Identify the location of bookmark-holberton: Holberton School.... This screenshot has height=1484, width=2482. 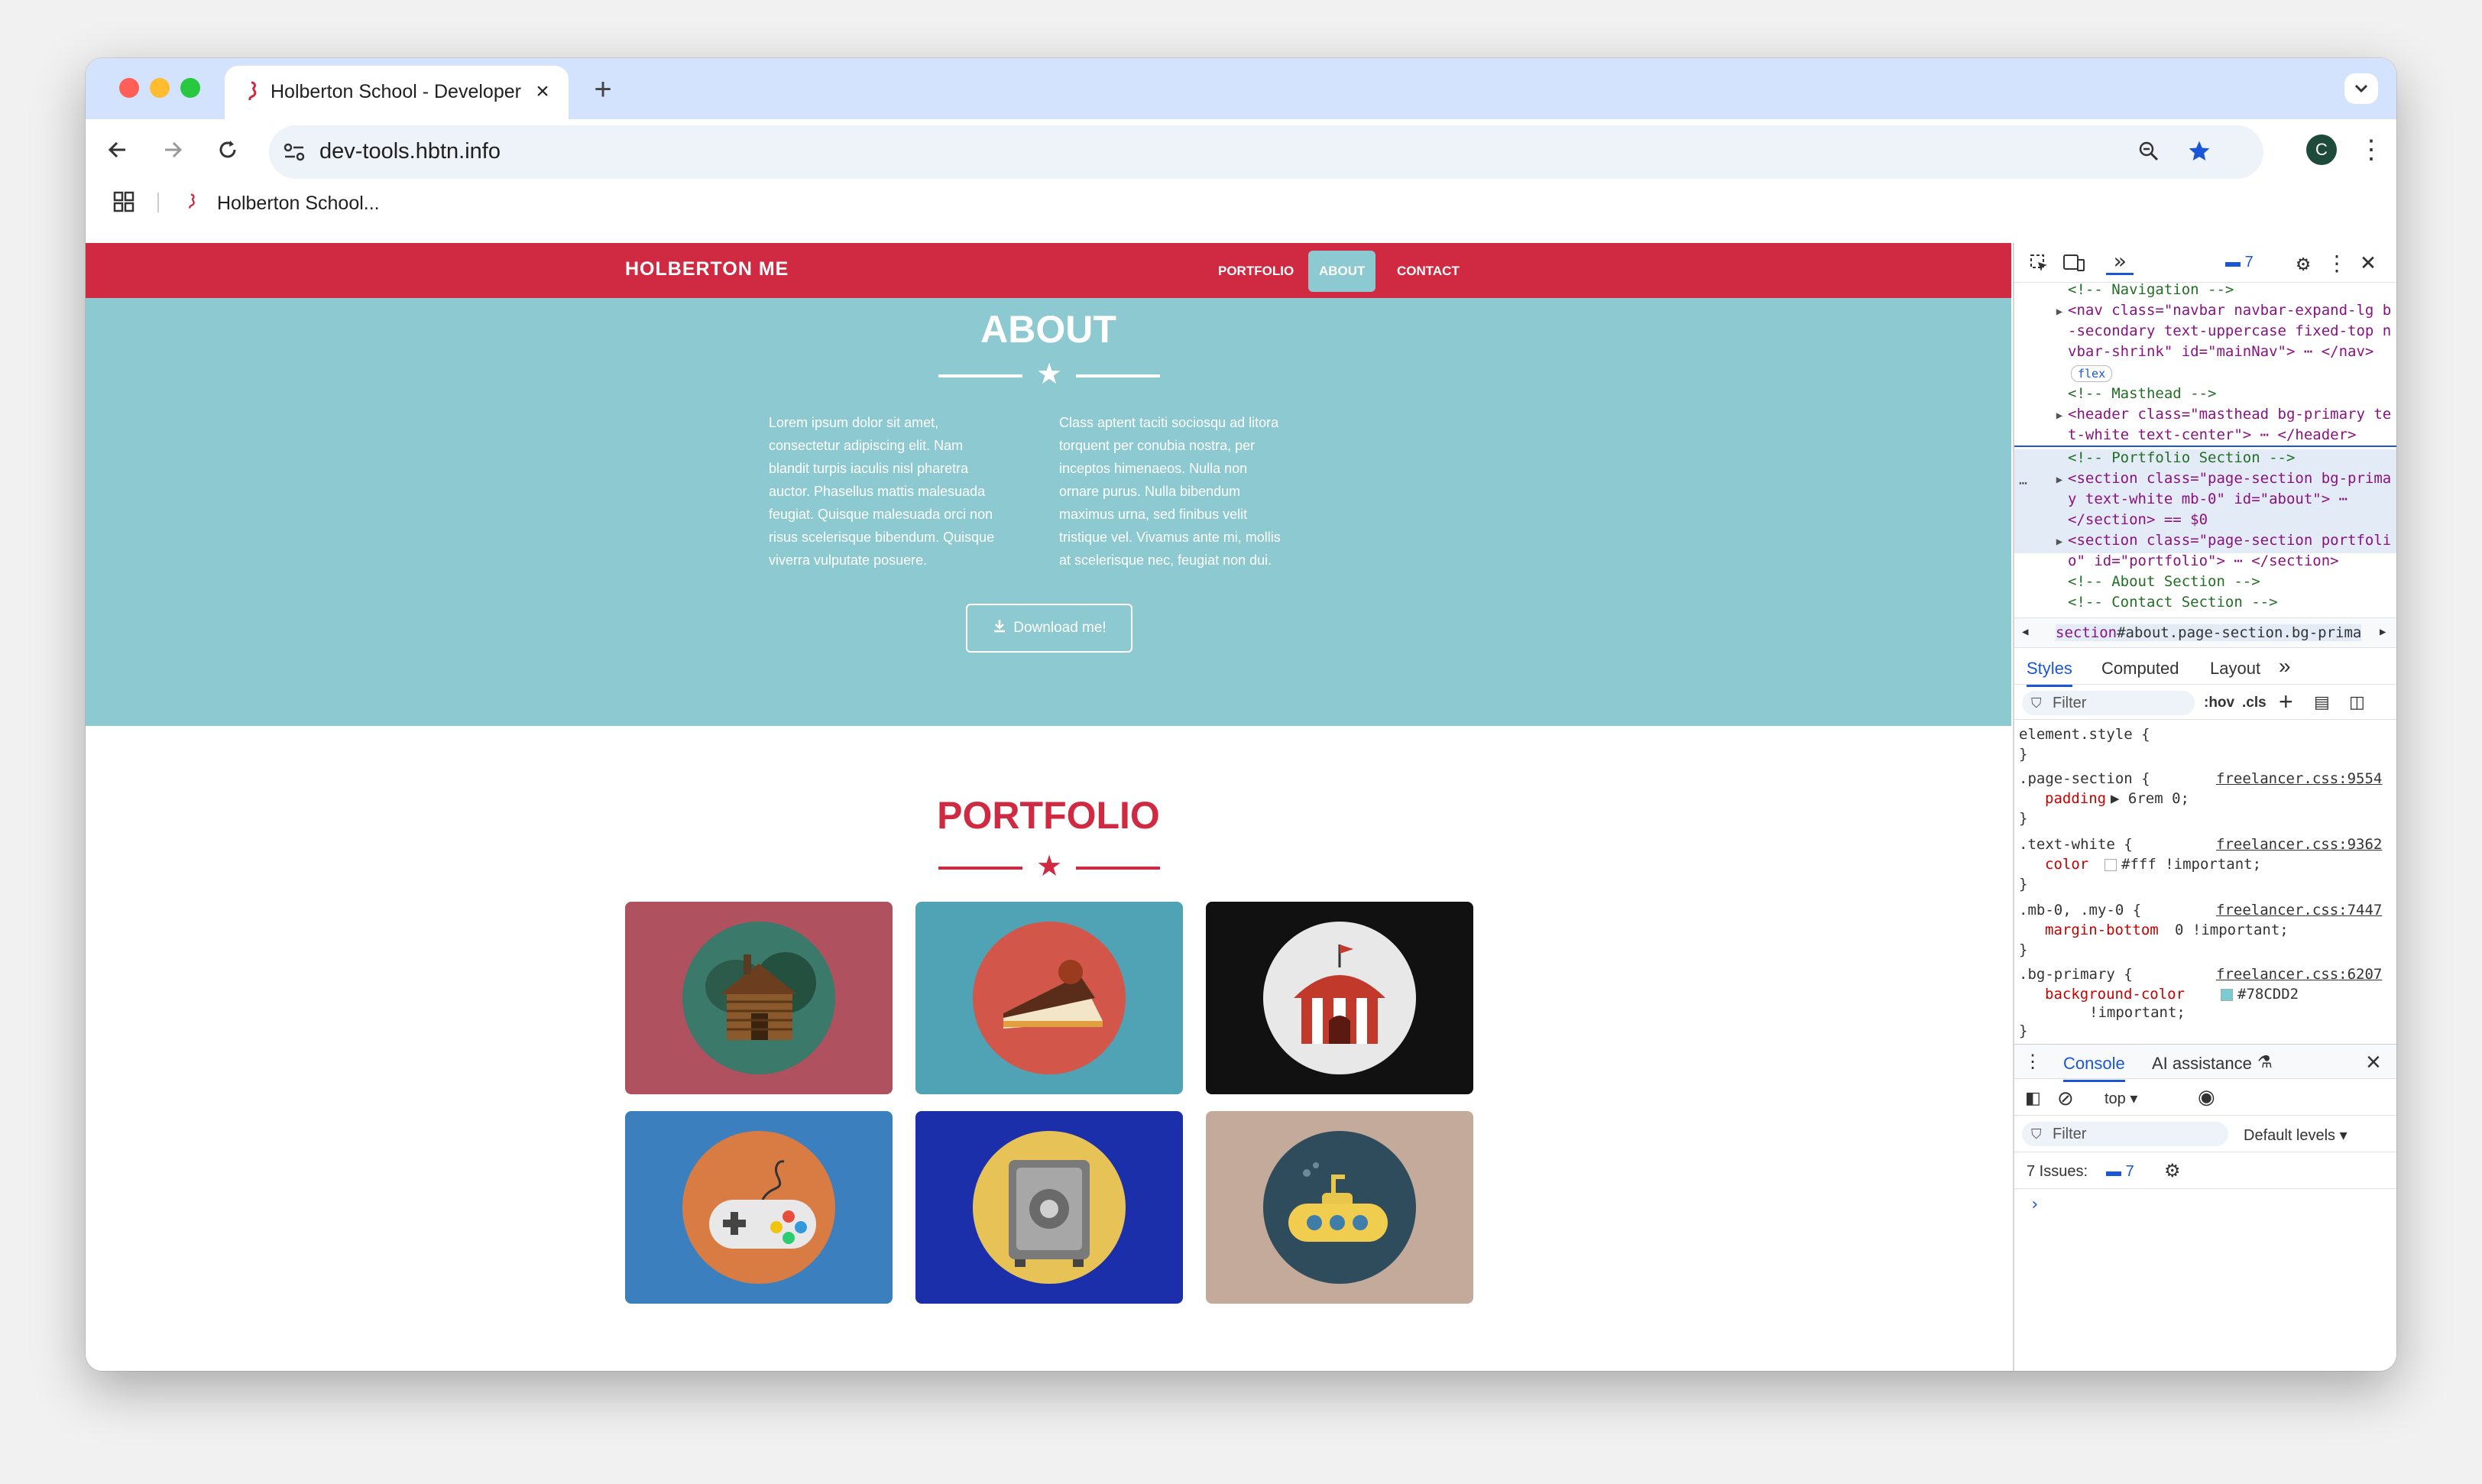
(298, 204).